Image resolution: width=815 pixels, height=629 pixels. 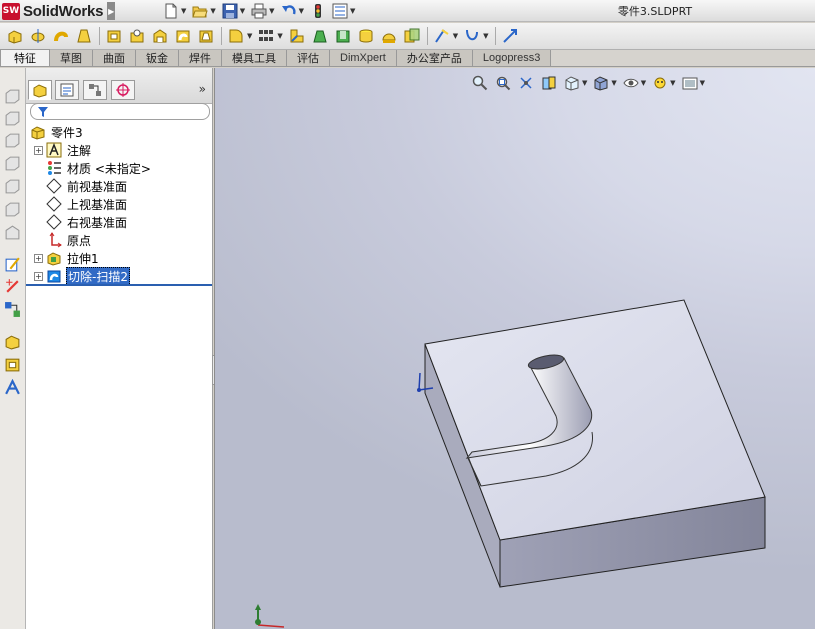 What do you see at coordinates (12, 286) in the screenshot?
I see `smart-dimension-icon` at bounding box center [12, 286].